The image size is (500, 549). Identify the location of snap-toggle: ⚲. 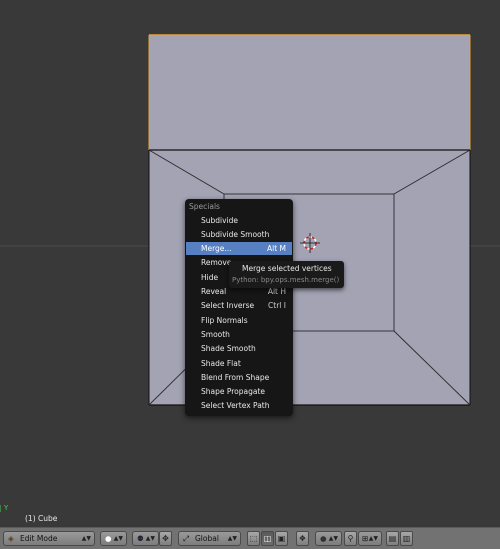
(350, 538).